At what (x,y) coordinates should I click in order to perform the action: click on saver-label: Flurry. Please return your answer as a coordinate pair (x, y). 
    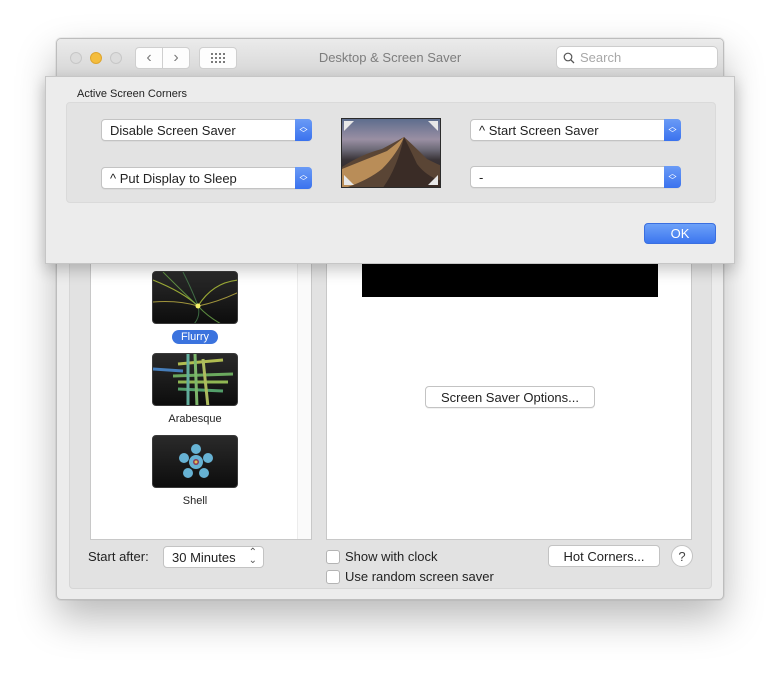
    Looking at the image, I should click on (195, 337).